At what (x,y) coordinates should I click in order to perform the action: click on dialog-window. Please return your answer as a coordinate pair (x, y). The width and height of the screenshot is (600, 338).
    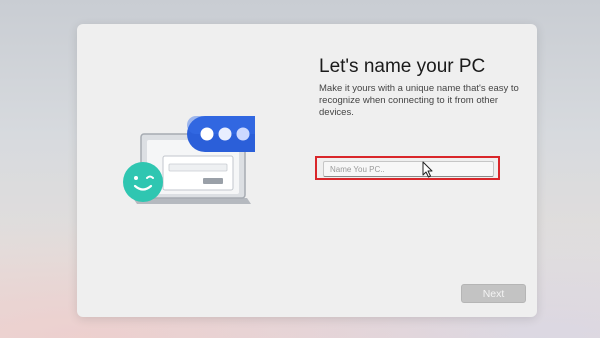
    Looking at the image, I should click on (198, 173).